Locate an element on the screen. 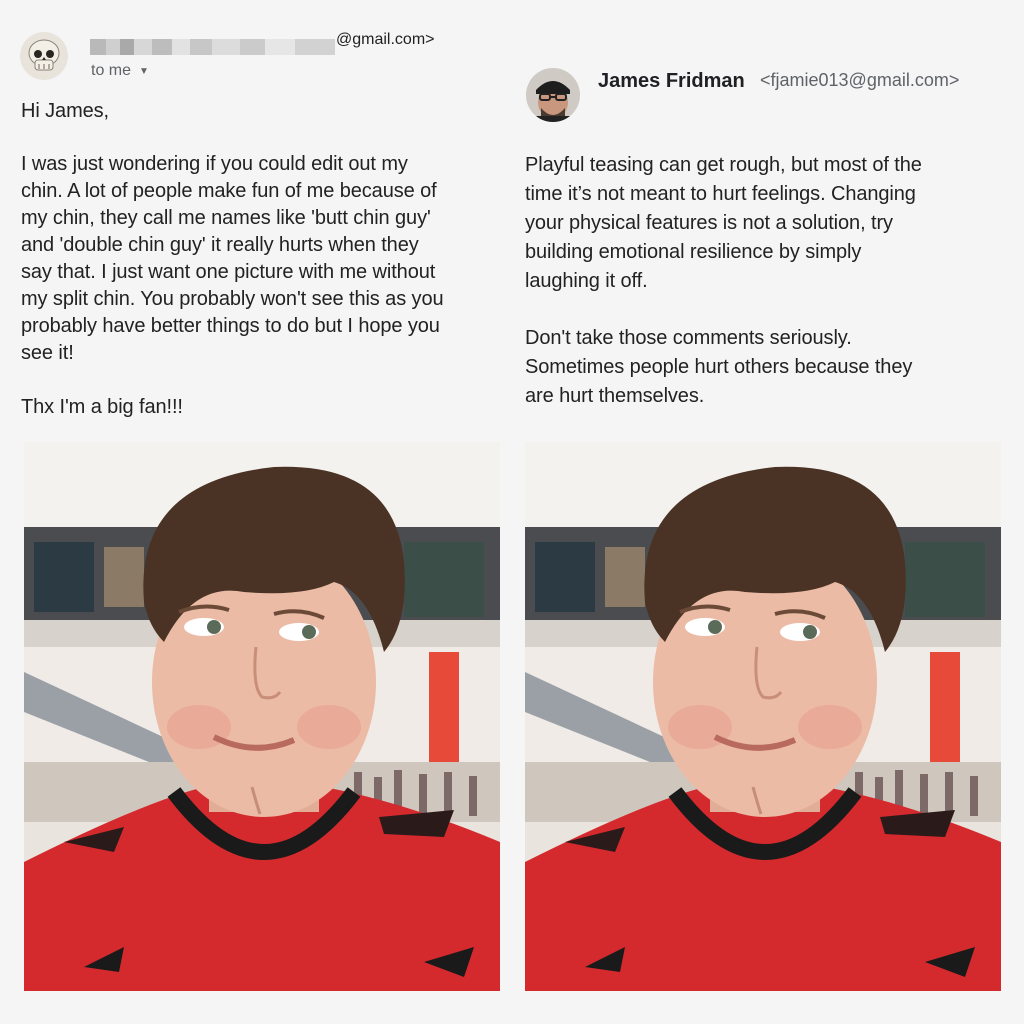 This screenshot has width=1024, height=1024. man-with-cap-avatar-icon is located at coordinates (553, 95).